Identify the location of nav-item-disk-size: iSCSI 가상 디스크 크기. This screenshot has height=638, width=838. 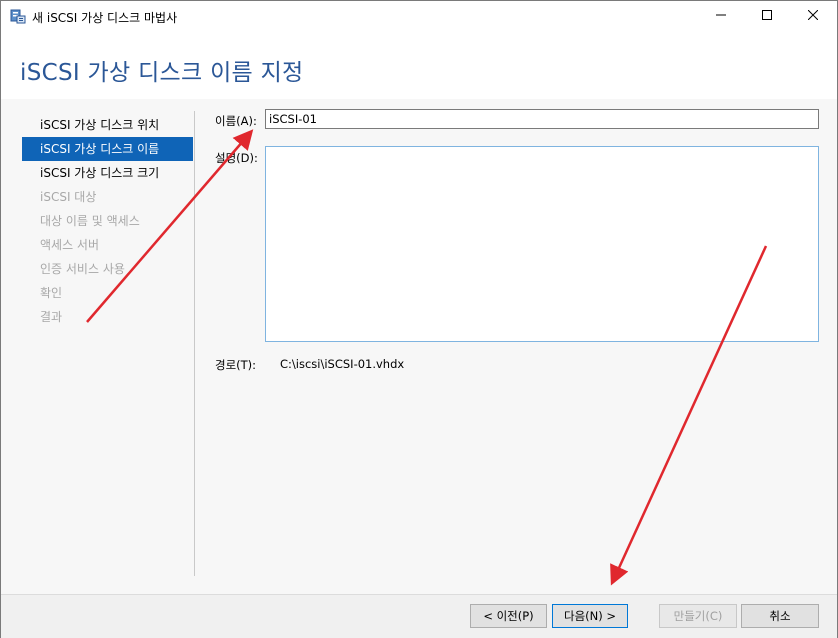
(107, 173).